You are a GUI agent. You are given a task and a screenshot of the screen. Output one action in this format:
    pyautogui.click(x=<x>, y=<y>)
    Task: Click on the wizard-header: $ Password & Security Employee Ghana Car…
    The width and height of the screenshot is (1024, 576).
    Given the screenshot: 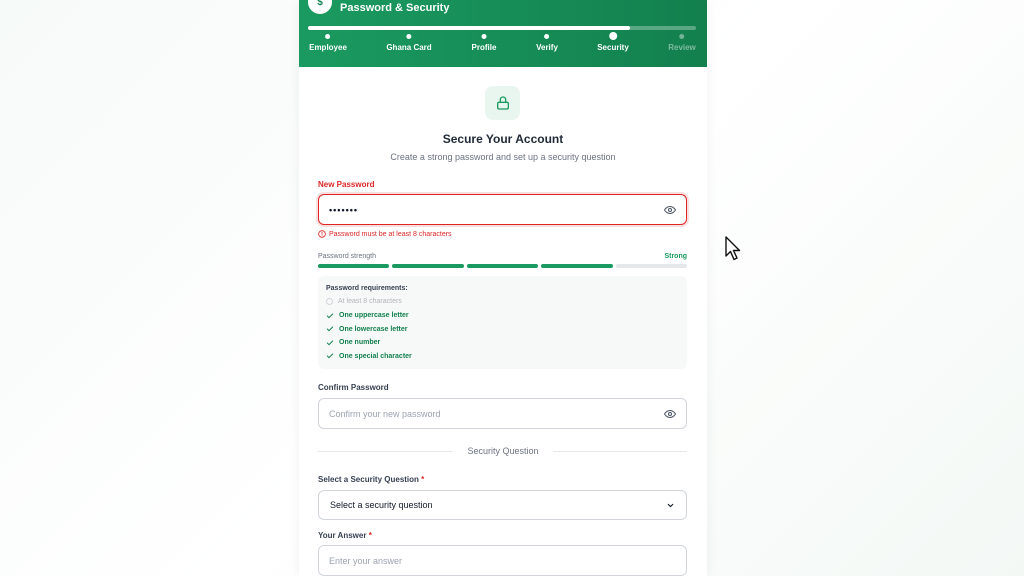 What is the action you would take?
    pyautogui.click(x=503, y=33)
    